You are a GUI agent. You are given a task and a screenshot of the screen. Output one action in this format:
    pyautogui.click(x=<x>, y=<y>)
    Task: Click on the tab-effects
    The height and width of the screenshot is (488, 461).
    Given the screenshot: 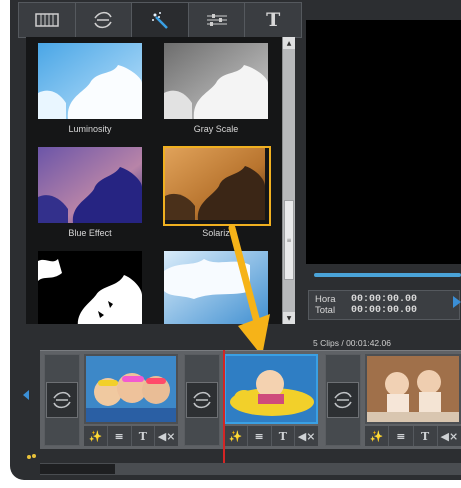 What is the action you would take?
    pyautogui.click(x=160, y=20)
    